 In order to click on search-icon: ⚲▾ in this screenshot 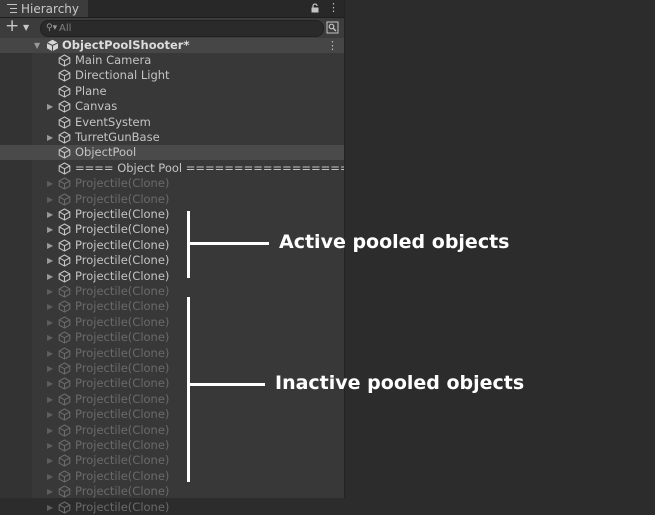, I will do `click(52, 28)`.